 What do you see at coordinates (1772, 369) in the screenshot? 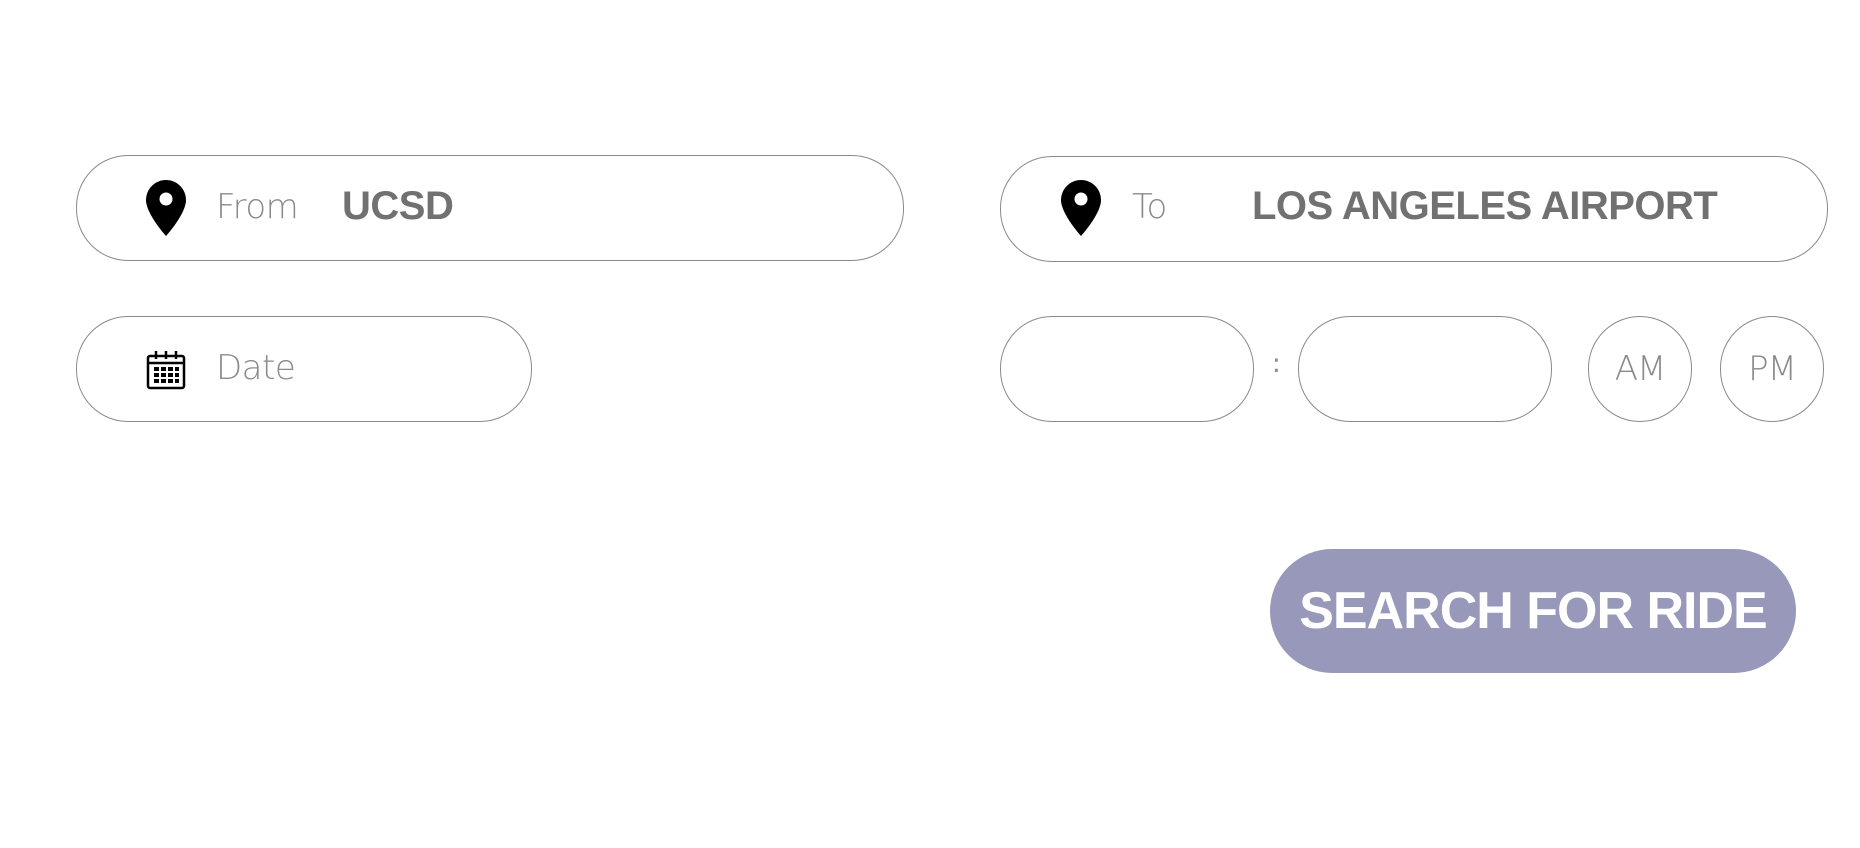
I see `pm-button: PM` at bounding box center [1772, 369].